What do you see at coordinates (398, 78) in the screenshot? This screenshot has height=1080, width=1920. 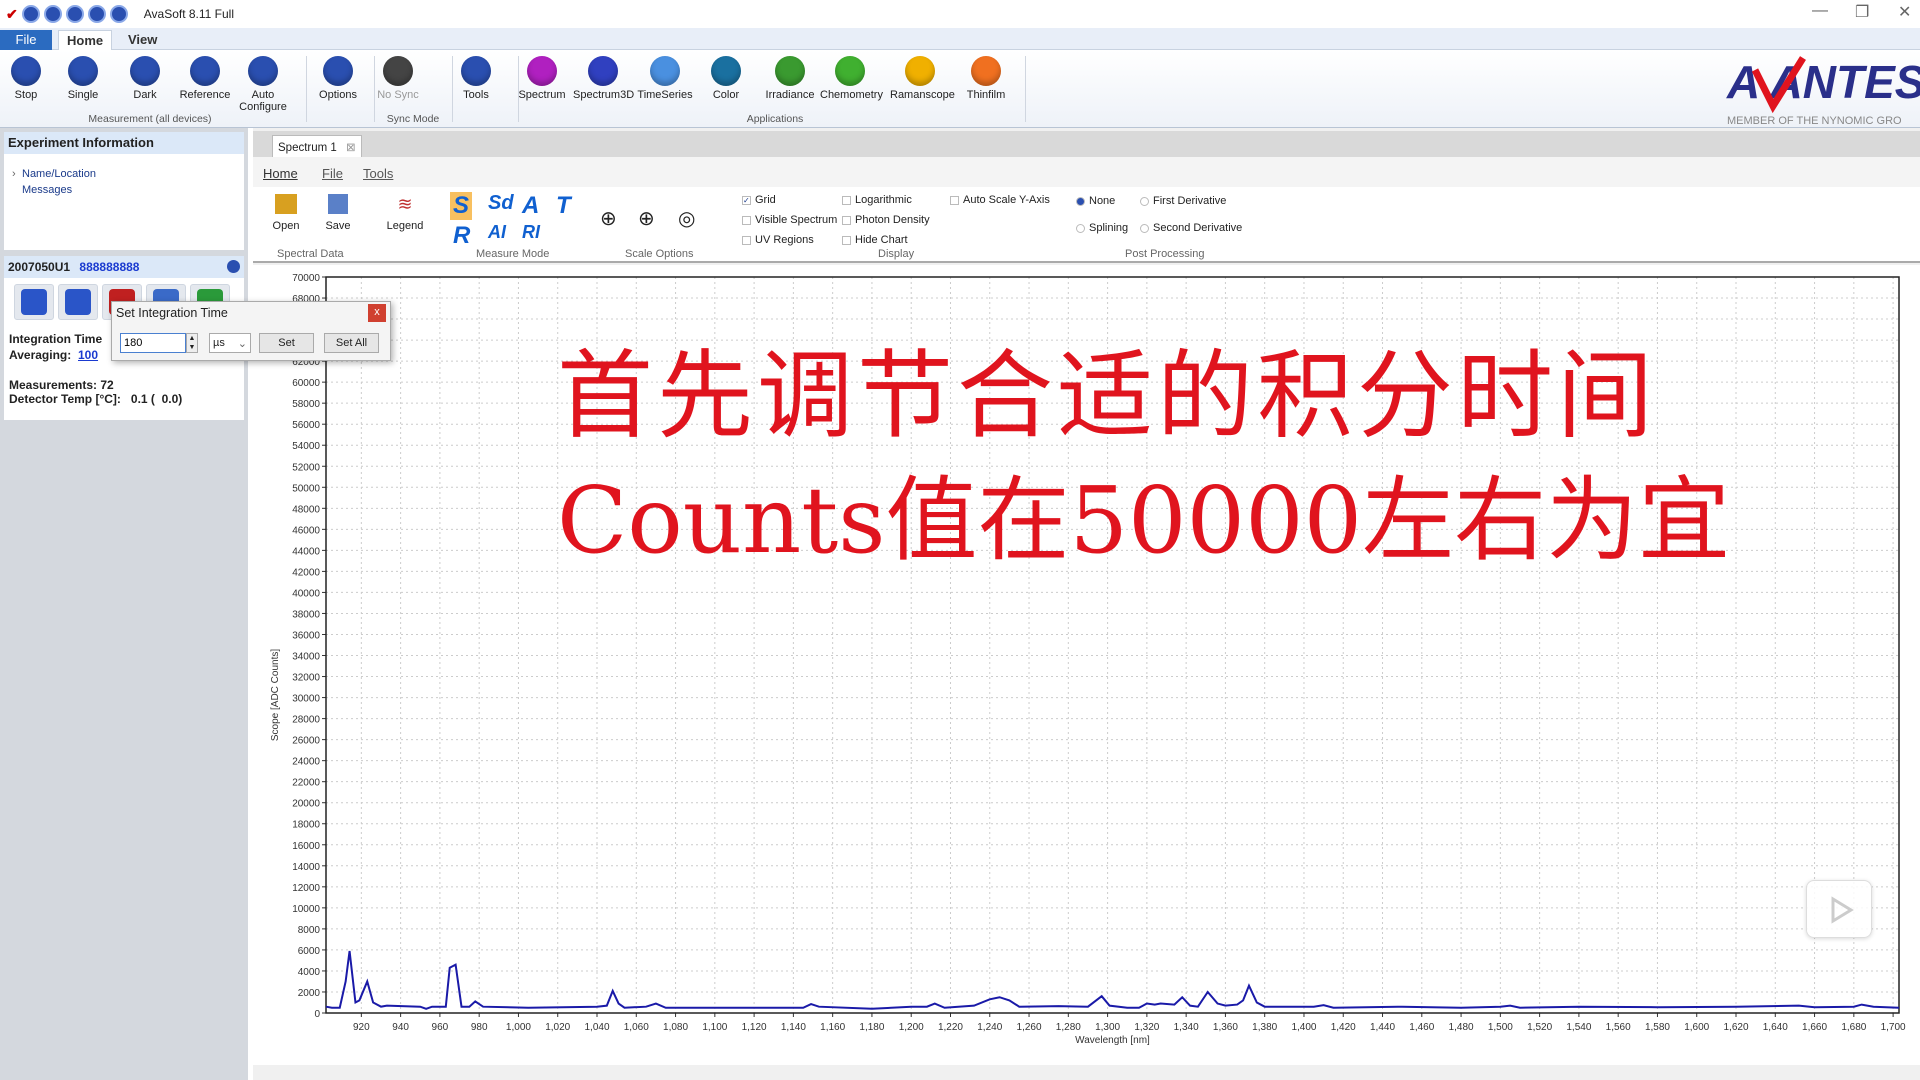 I see `no-sync-button: No Sync` at bounding box center [398, 78].